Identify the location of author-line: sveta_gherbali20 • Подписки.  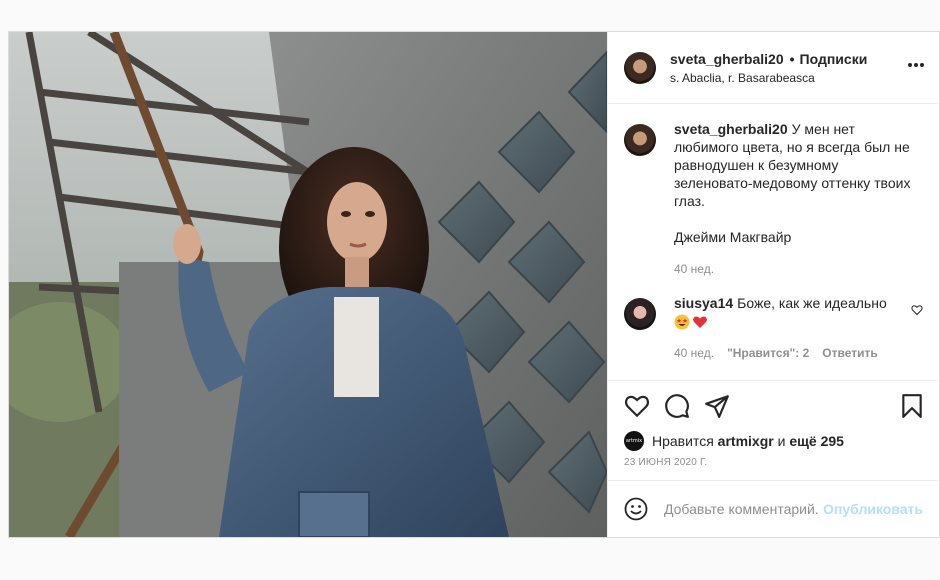
(768, 59).